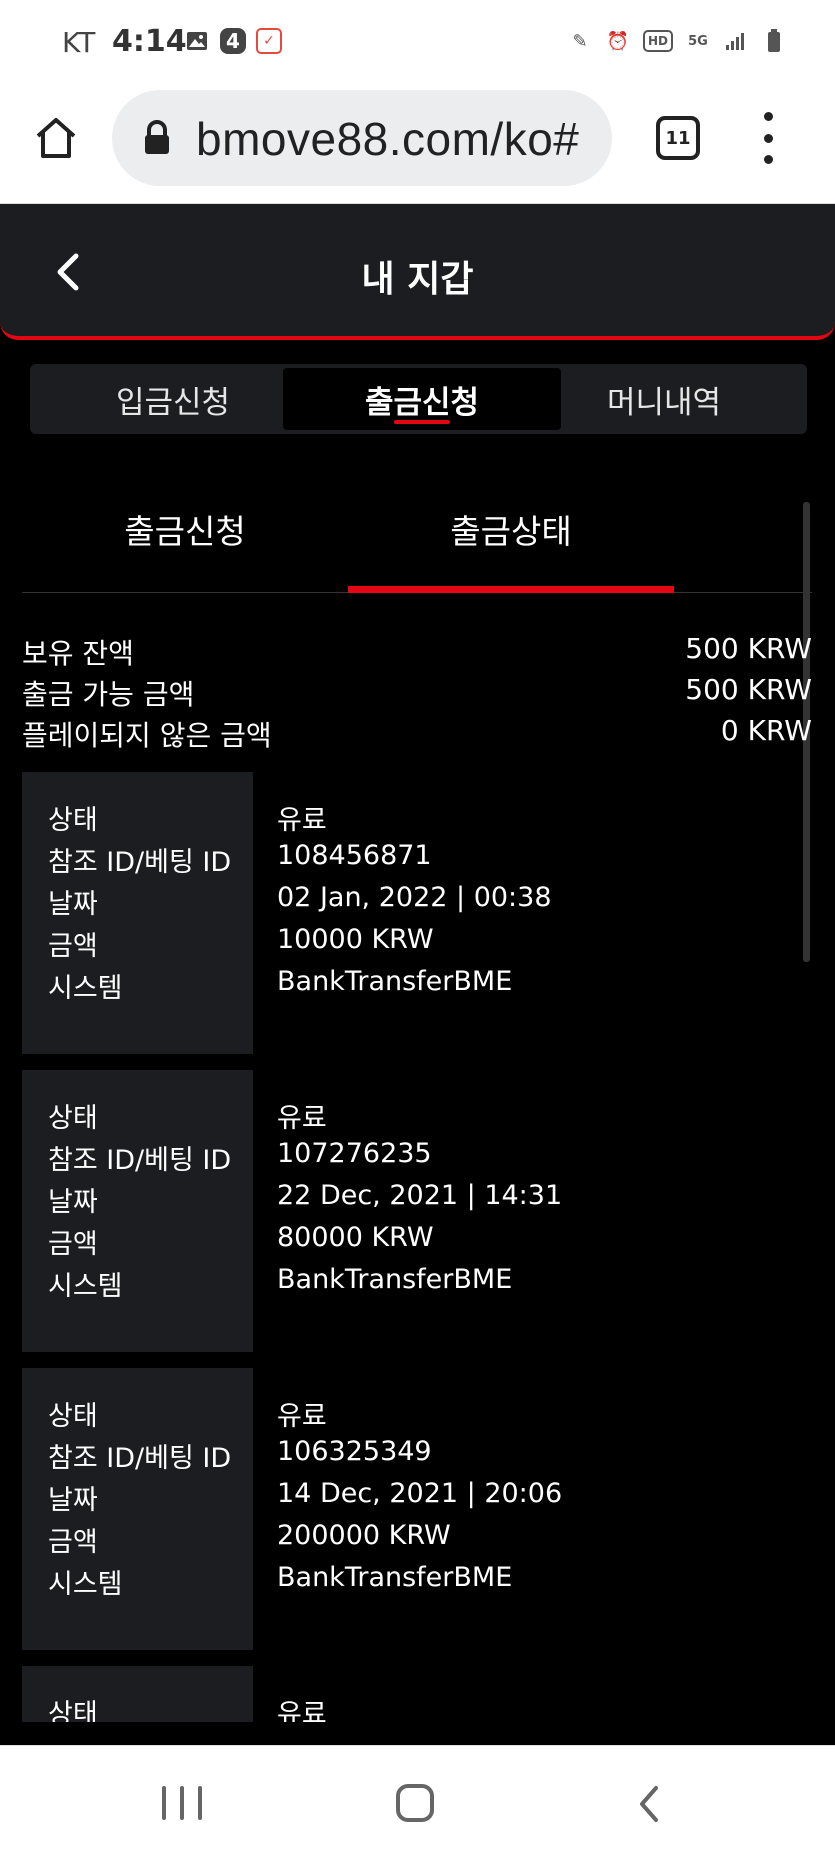 Image resolution: width=835 pixels, height=1856 pixels. Describe the element at coordinates (511, 589) in the screenshot. I see `active-subtab-indicator` at that location.